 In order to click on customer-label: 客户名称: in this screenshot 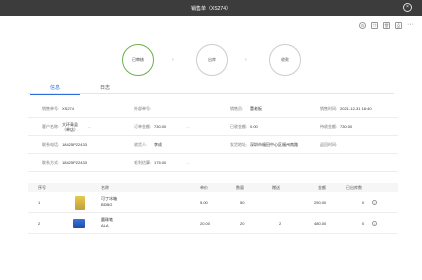, I will do `click(51, 126)`.